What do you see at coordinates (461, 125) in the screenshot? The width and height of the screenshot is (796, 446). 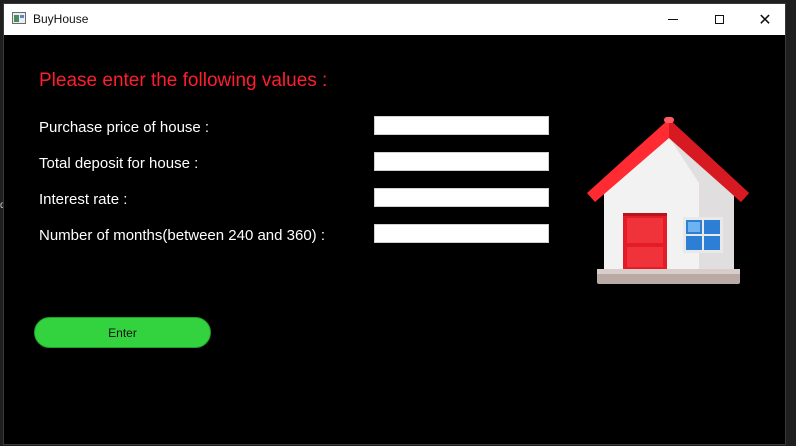 I see `purchase-price-input` at bounding box center [461, 125].